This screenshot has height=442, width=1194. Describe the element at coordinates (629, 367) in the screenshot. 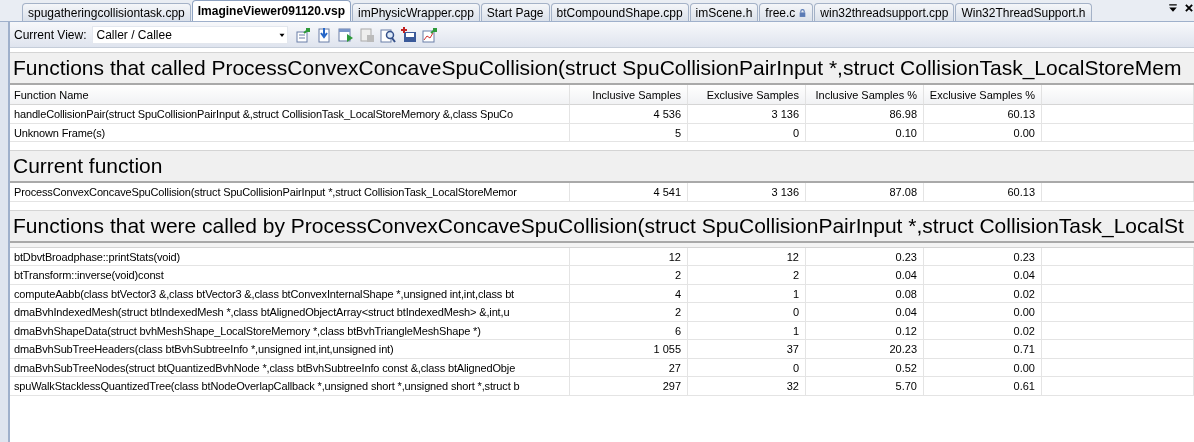

I see `sample-cell: 27` at that location.